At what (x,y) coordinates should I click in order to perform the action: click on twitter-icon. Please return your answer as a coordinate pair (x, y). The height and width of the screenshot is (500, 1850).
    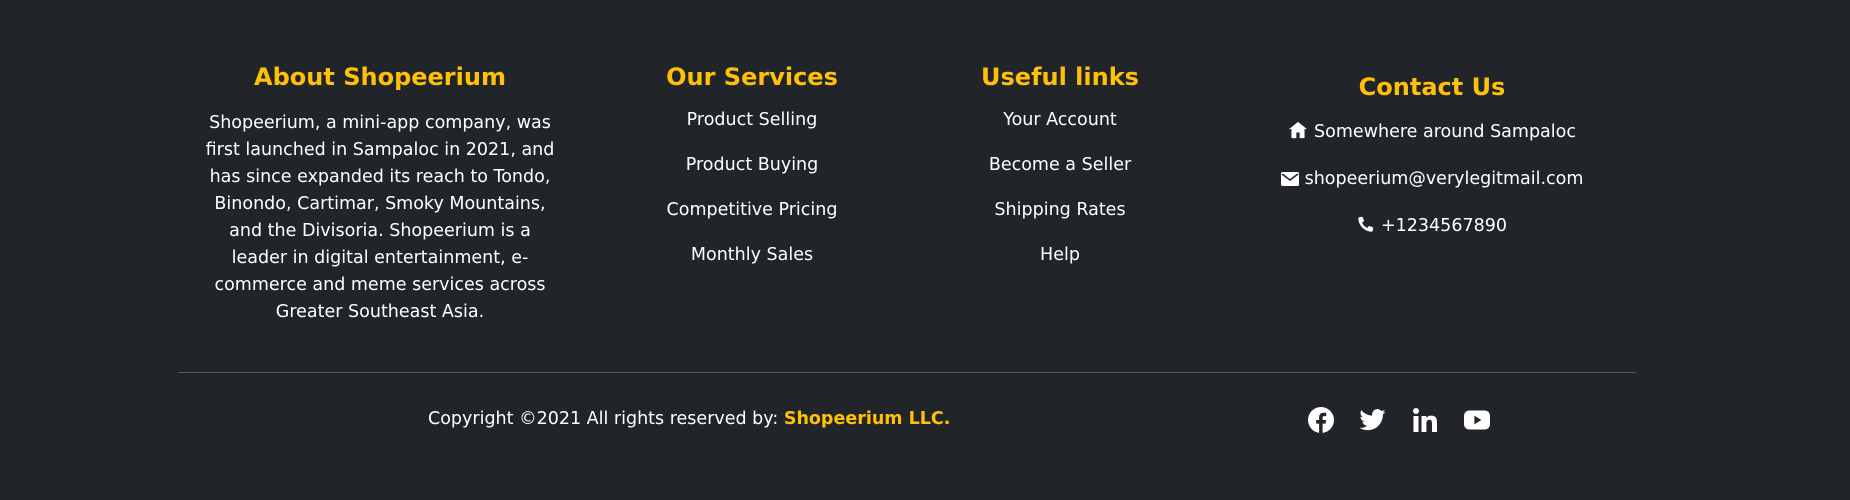
    Looking at the image, I should click on (1373, 420).